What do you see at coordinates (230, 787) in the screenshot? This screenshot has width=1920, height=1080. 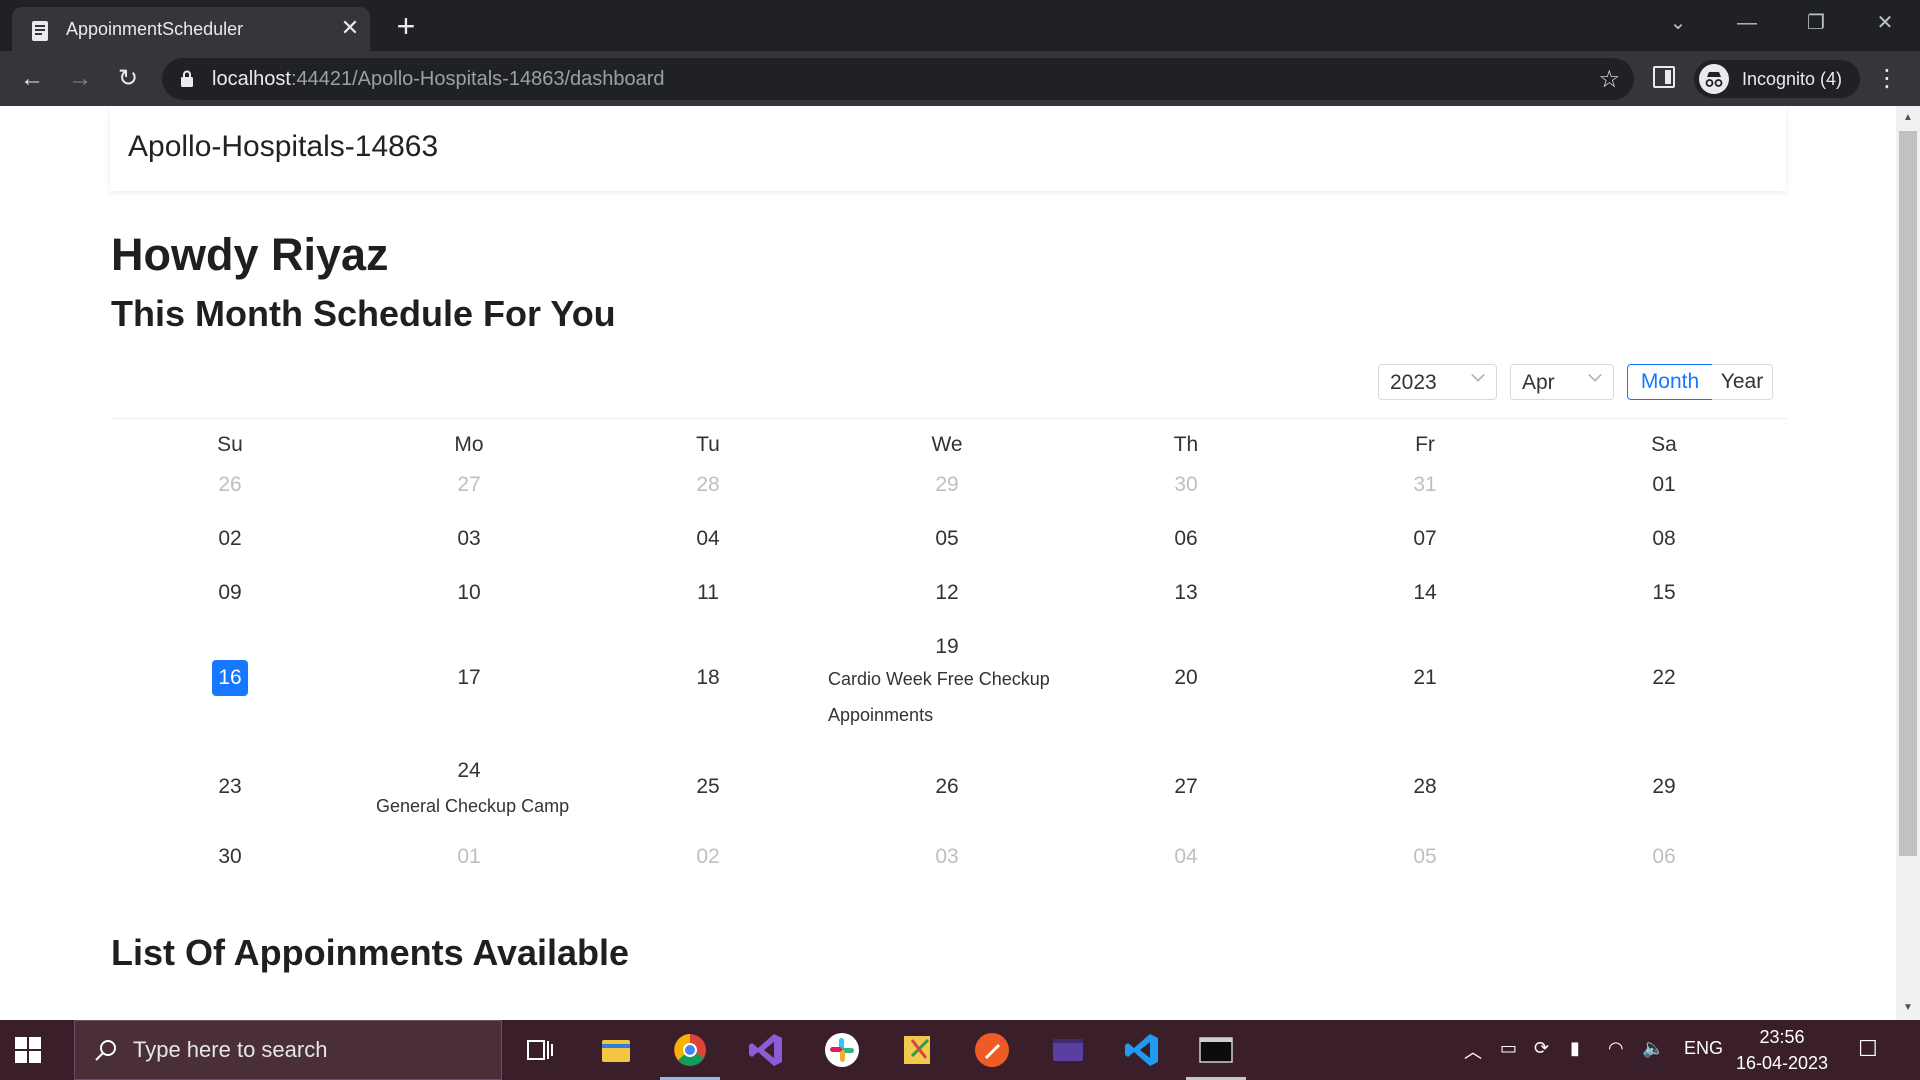 I see `calendar-day: 23` at bounding box center [230, 787].